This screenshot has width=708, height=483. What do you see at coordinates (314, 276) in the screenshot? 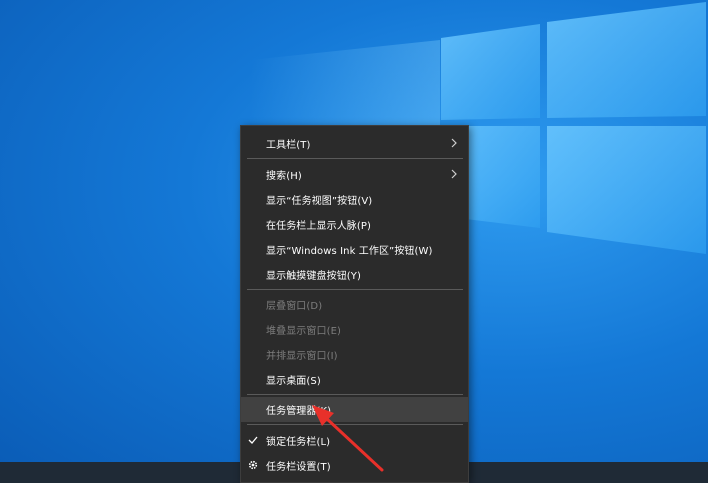
I see `menu-item-label: 显示触摸键盘按钮(Y)` at bounding box center [314, 276].